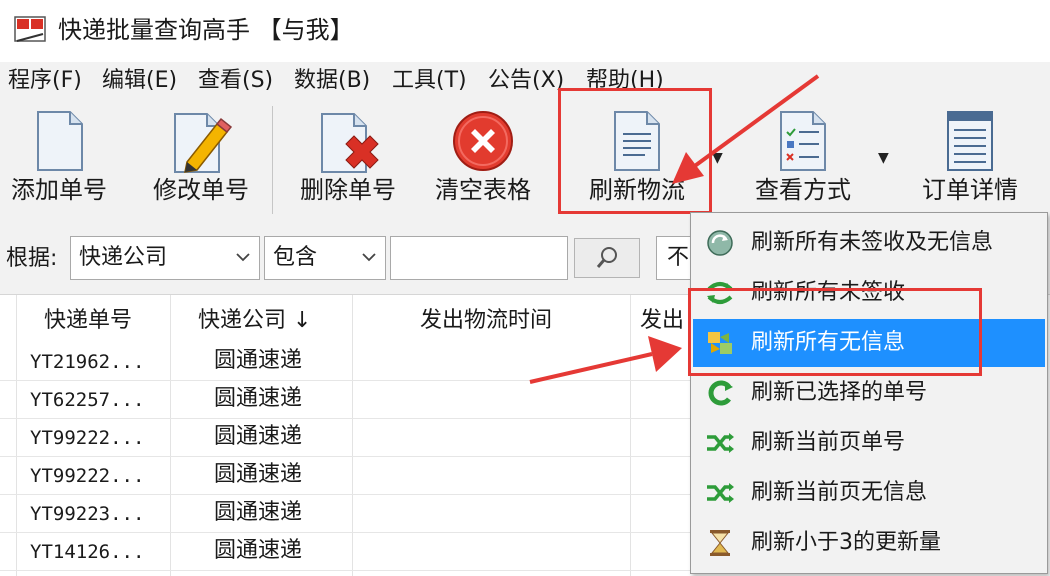 The width and height of the screenshot is (1050, 576). Describe the element at coordinates (272, 160) in the screenshot. I see `toolbar-separator` at that location.